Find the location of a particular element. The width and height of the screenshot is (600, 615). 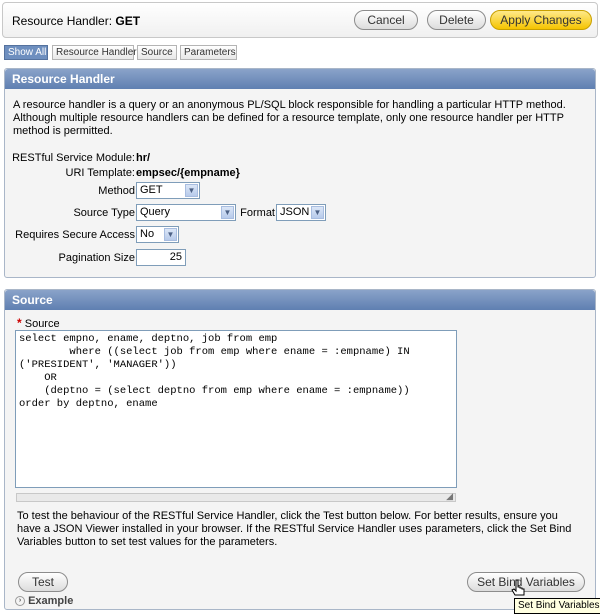

apply-changes-button: Apply Changes is located at coordinates (541, 20).